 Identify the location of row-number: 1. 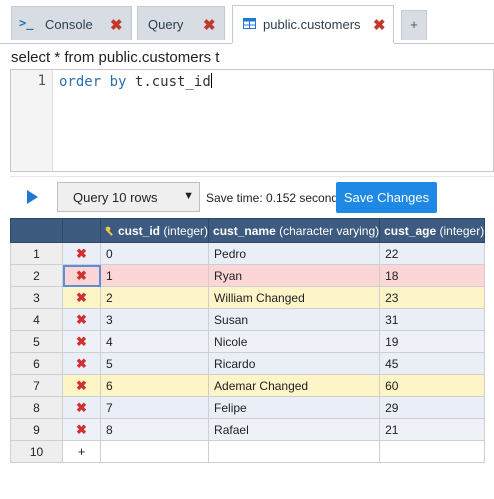
(36, 253).